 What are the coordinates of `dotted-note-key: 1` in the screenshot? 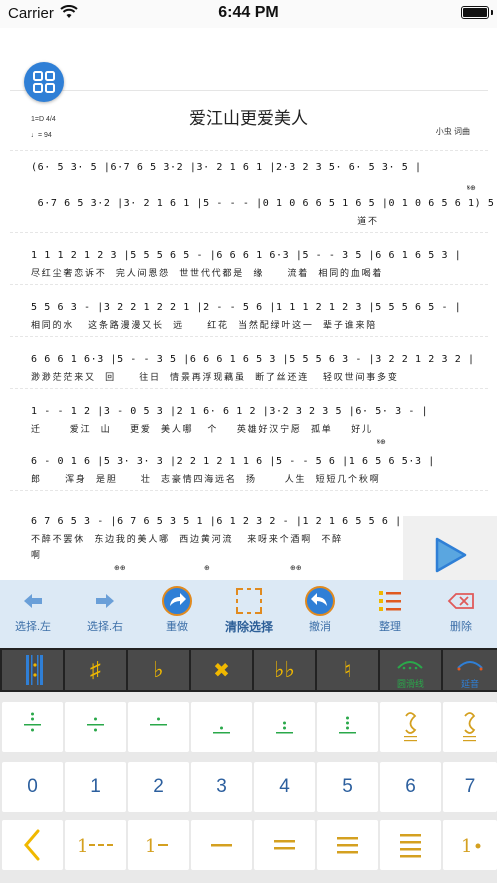 It's located at (470, 845).